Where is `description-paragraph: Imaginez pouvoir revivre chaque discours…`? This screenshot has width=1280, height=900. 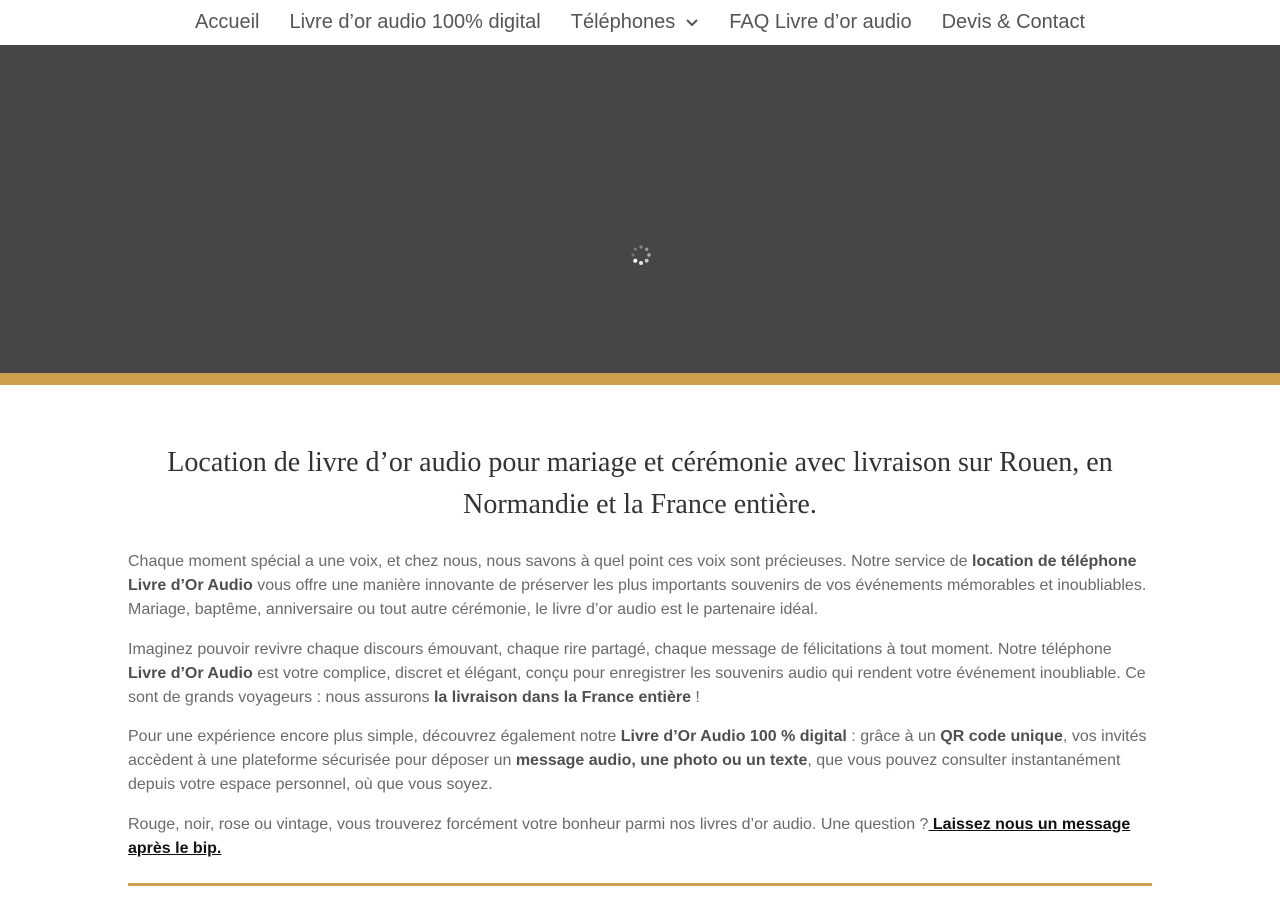 description-paragraph: Imaginez pouvoir revivre chaque discours… is located at coordinates (637, 673).